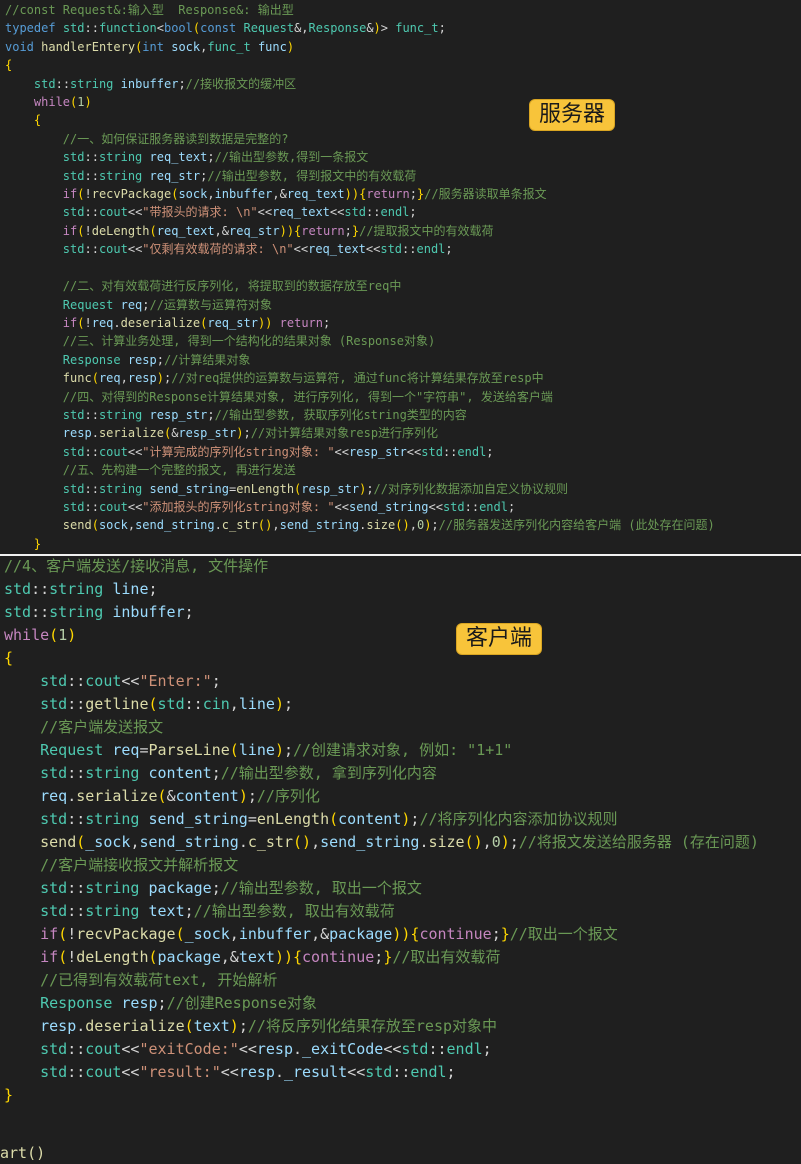  I want to click on code-line: std::string req_text;//输出型参数,得到一条报文, so click(215, 157).